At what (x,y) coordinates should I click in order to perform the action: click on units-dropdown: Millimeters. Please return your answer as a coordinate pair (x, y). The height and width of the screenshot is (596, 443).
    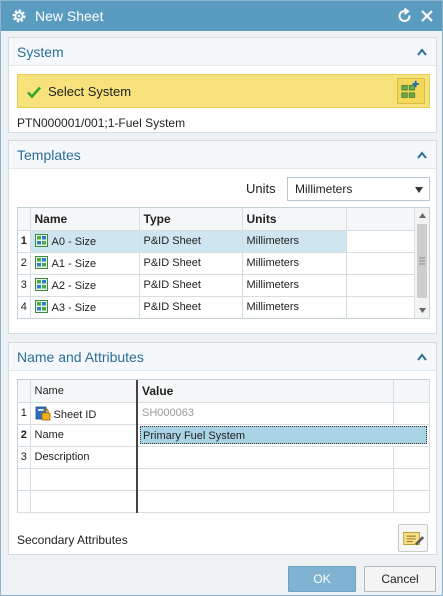
    Looking at the image, I should click on (358, 189).